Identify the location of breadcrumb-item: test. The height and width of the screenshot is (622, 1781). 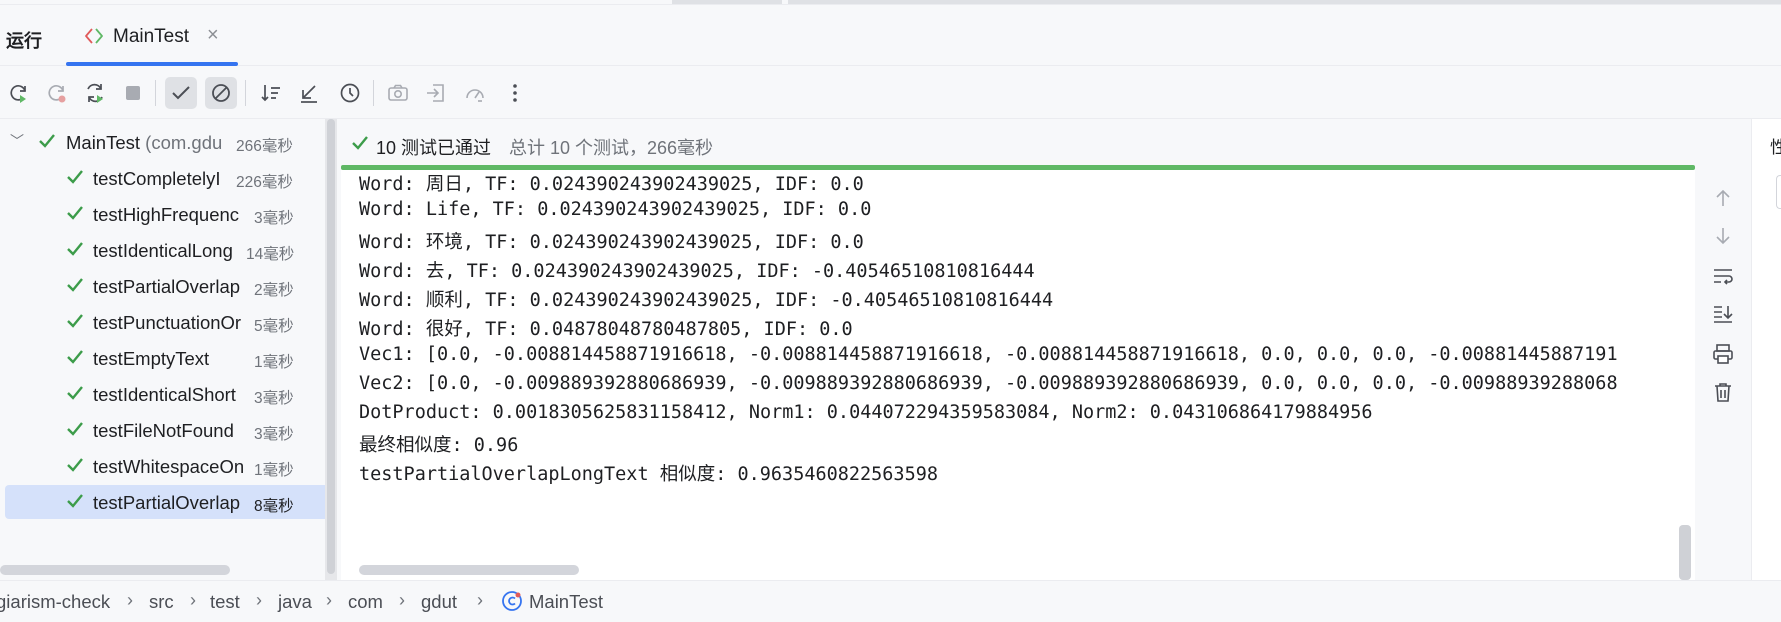
(225, 602).